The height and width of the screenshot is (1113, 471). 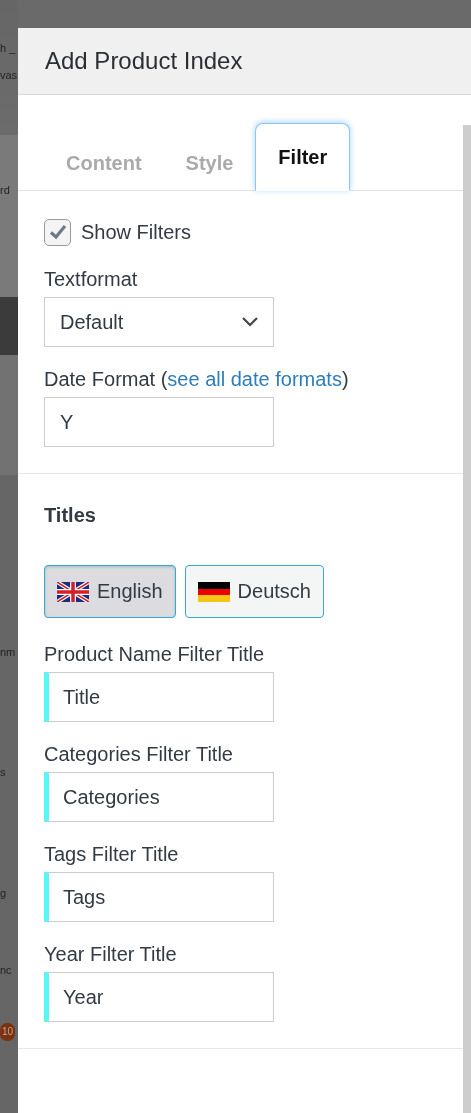 I want to click on dialog-title: Add Product Index, so click(x=144, y=61).